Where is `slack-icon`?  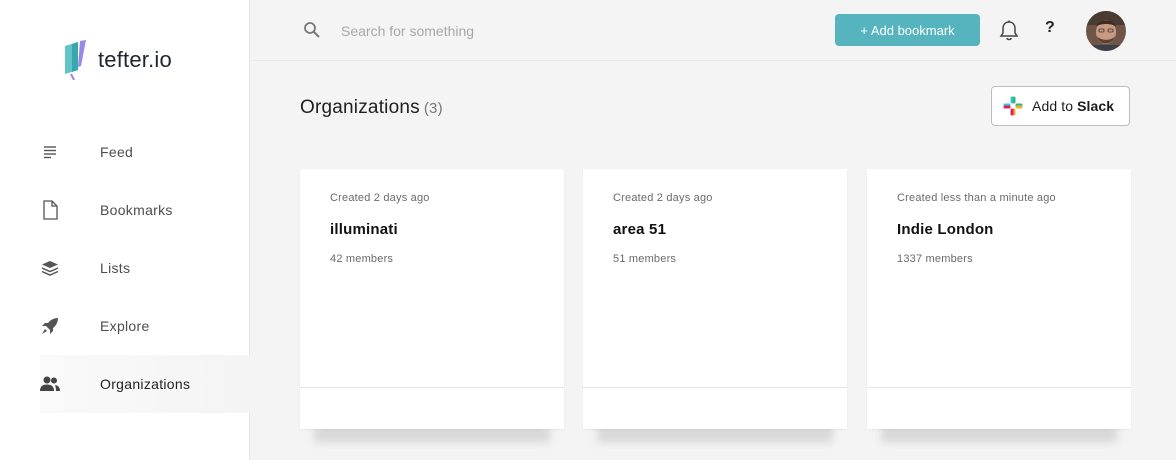 slack-icon is located at coordinates (1013, 106).